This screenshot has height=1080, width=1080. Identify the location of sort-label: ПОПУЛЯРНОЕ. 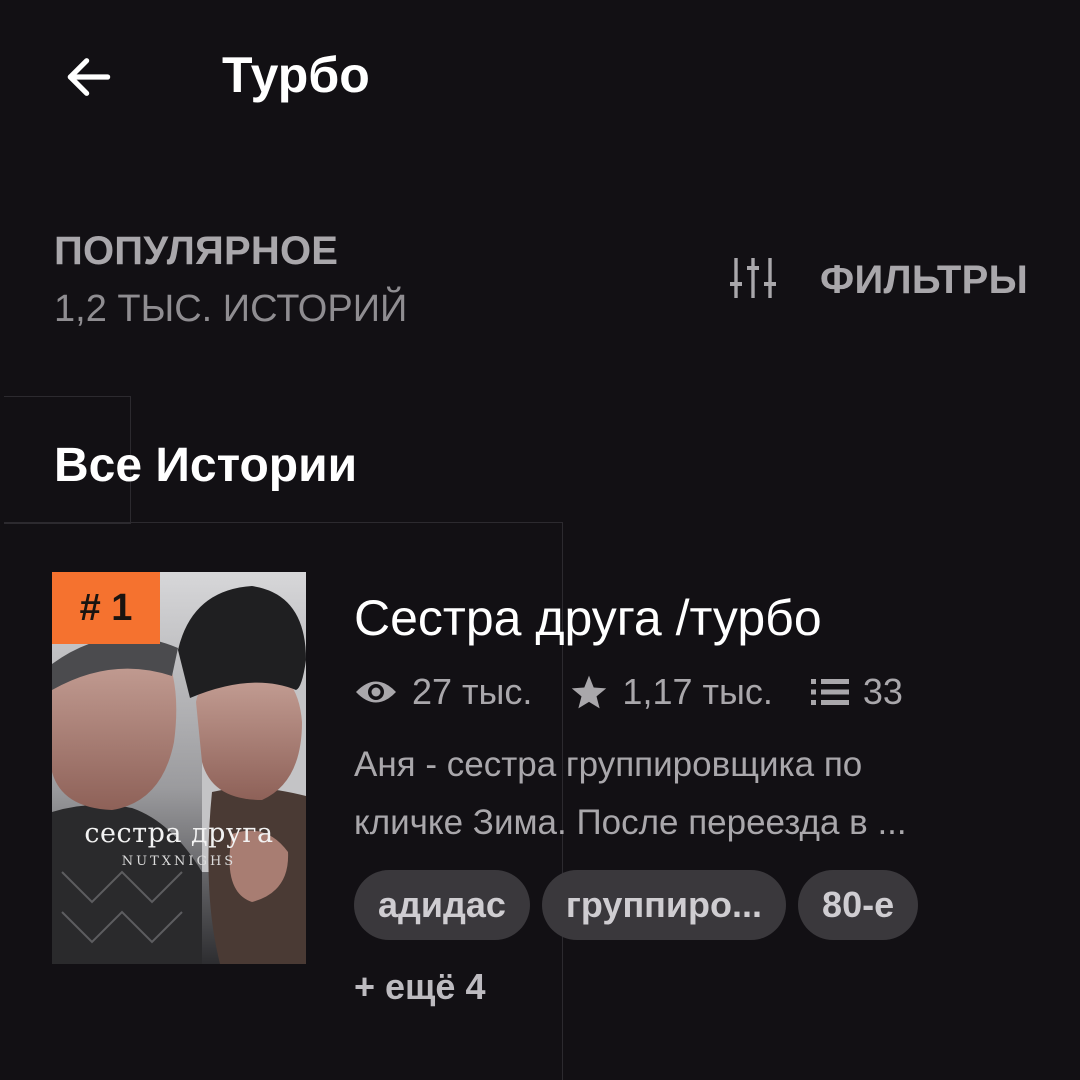
(196, 251).